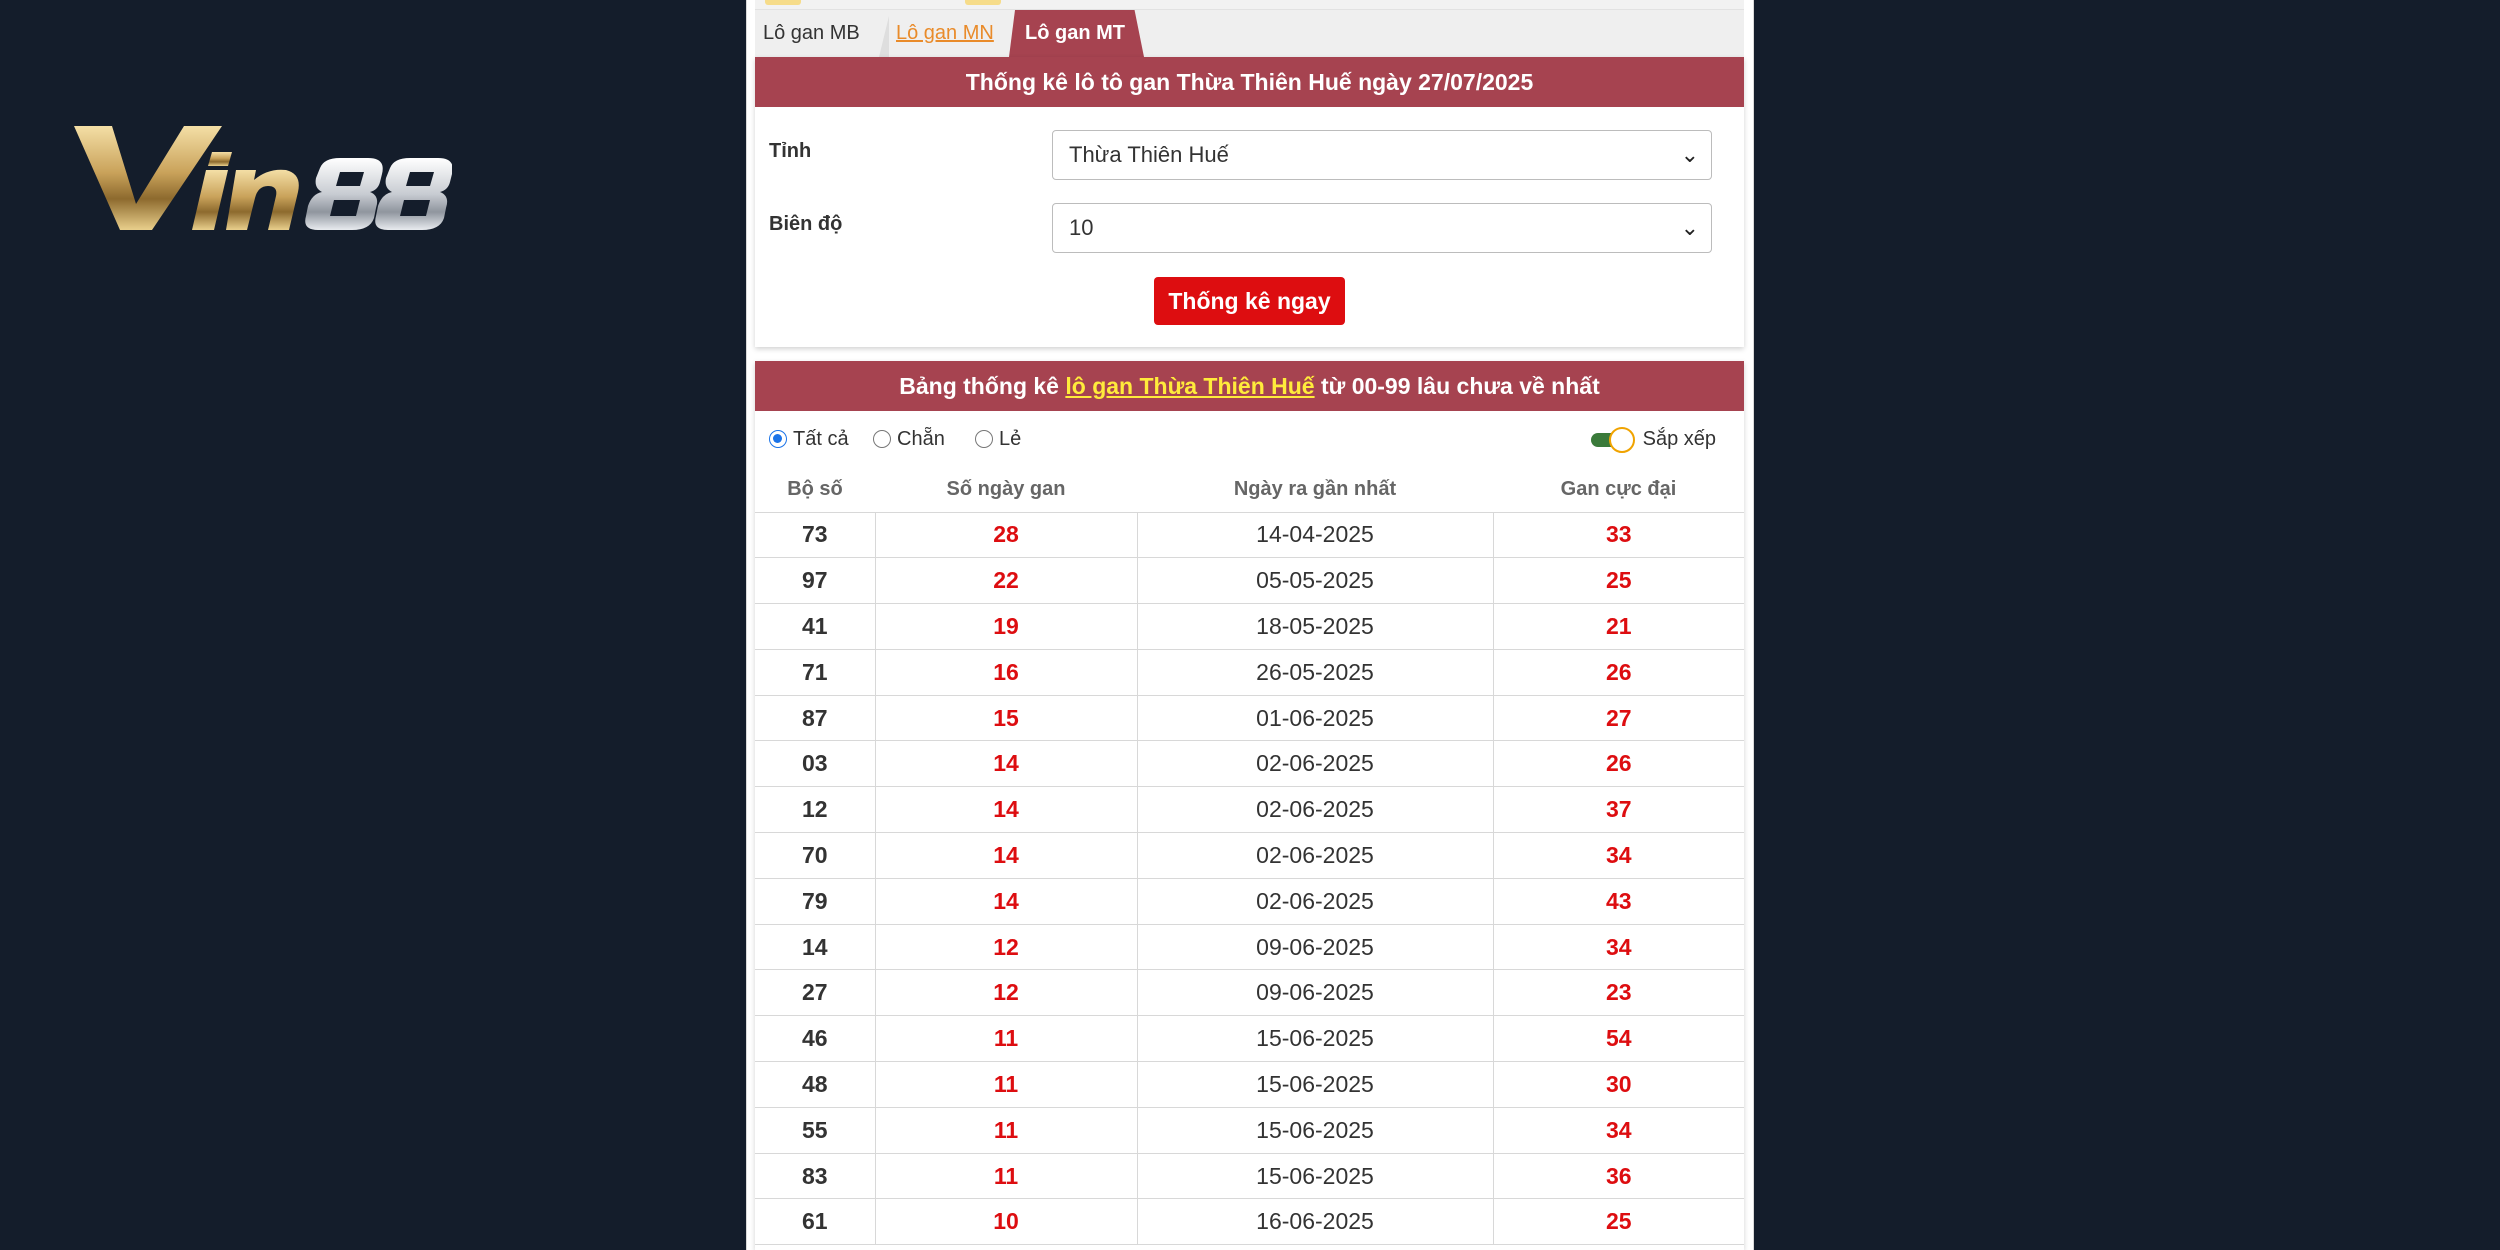 This screenshot has height=1250, width=2500. I want to click on days-since-cell: 12, so click(1005, 947).